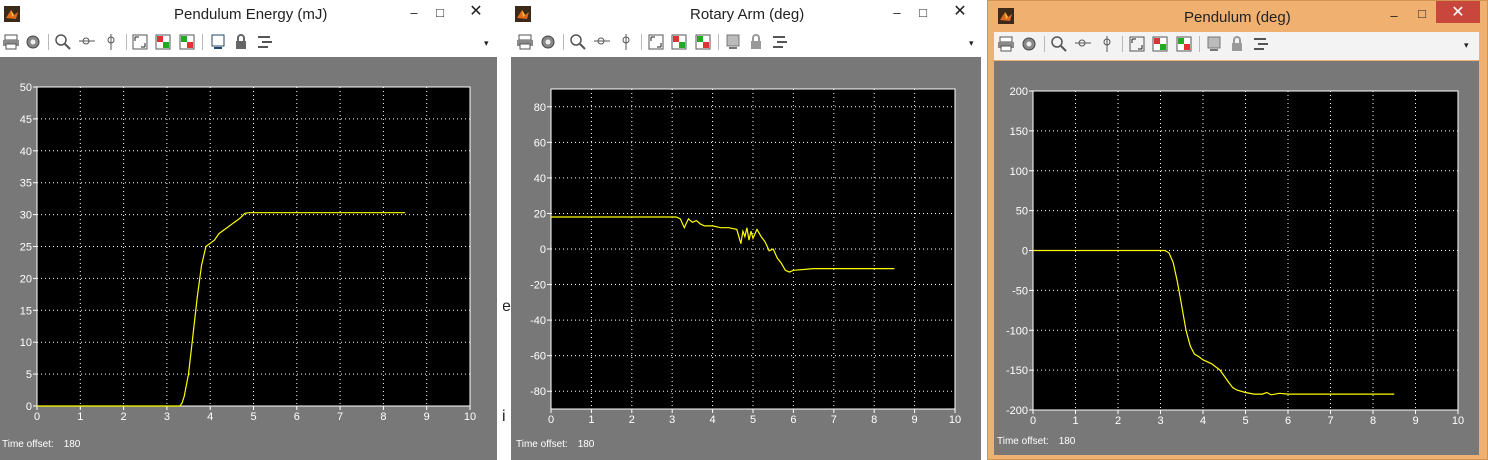 The width and height of the screenshot is (1488, 460). What do you see at coordinates (1019, 132) in the screenshot?
I see `y-tick-label: 150` at bounding box center [1019, 132].